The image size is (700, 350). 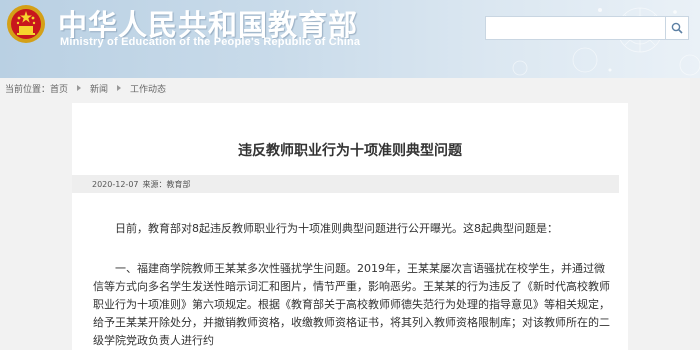 I want to click on search-button, so click(x=677, y=28).